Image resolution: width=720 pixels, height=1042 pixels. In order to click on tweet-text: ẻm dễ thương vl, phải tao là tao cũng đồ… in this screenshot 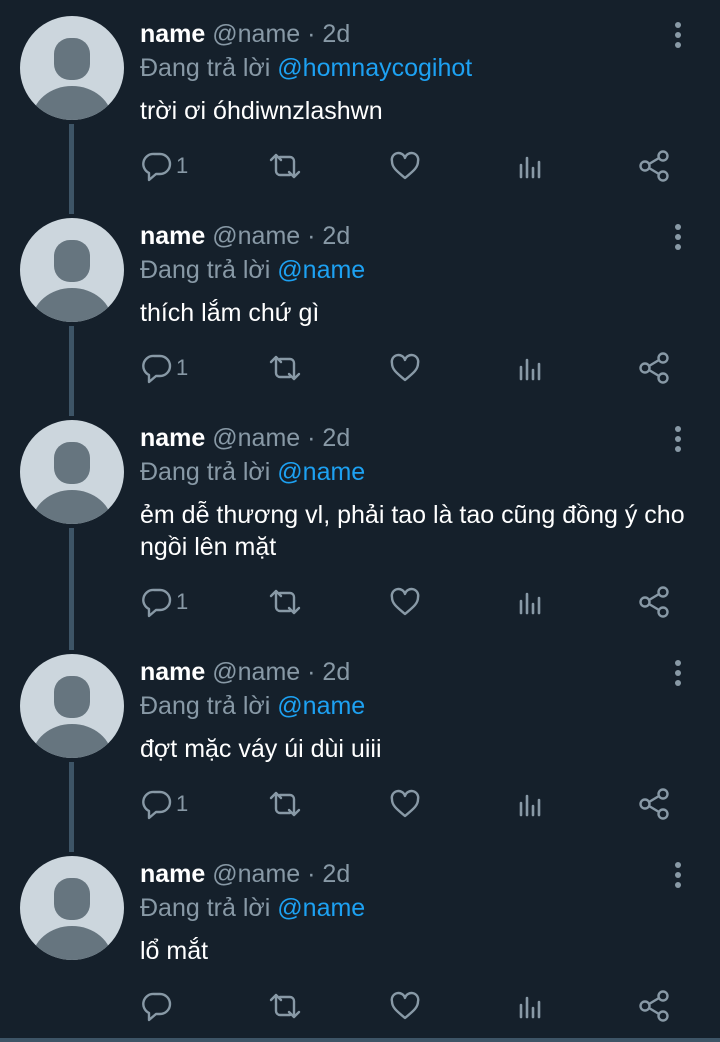, I will do `click(412, 531)`.